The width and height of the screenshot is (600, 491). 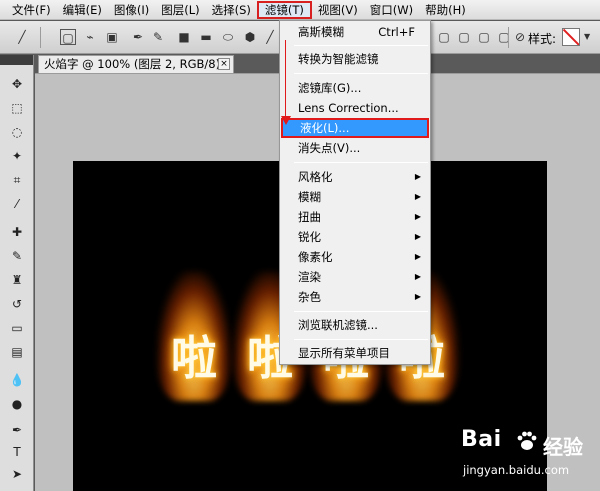 What do you see at coordinates (527, 440) in the screenshot?
I see `paw-icon` at bounding box center [527, 440].